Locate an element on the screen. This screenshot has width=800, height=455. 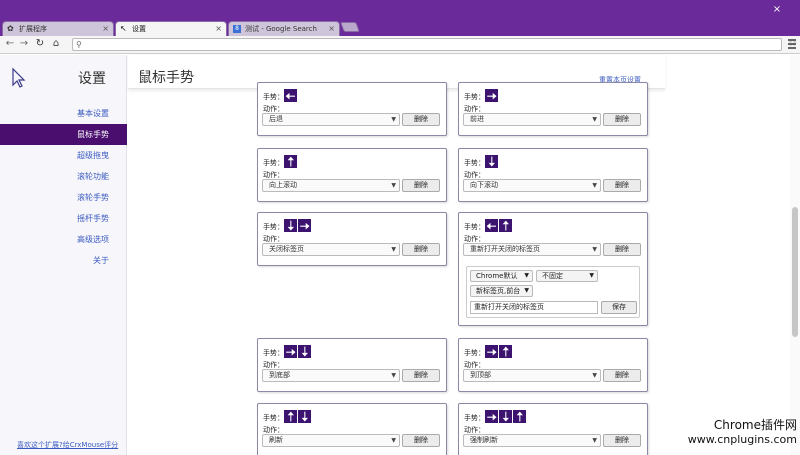
browser-toolbar: ← → ↻ ⌂ ⚲ ☆ is located at coordinates (400, 45).